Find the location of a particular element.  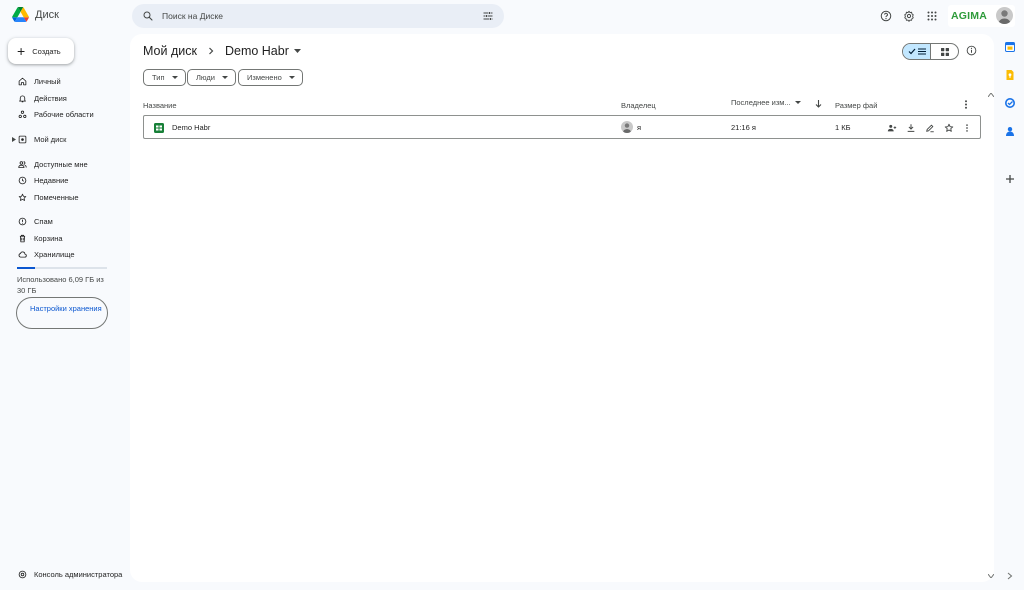

search-options-icon is located at coordinates (488, 16).